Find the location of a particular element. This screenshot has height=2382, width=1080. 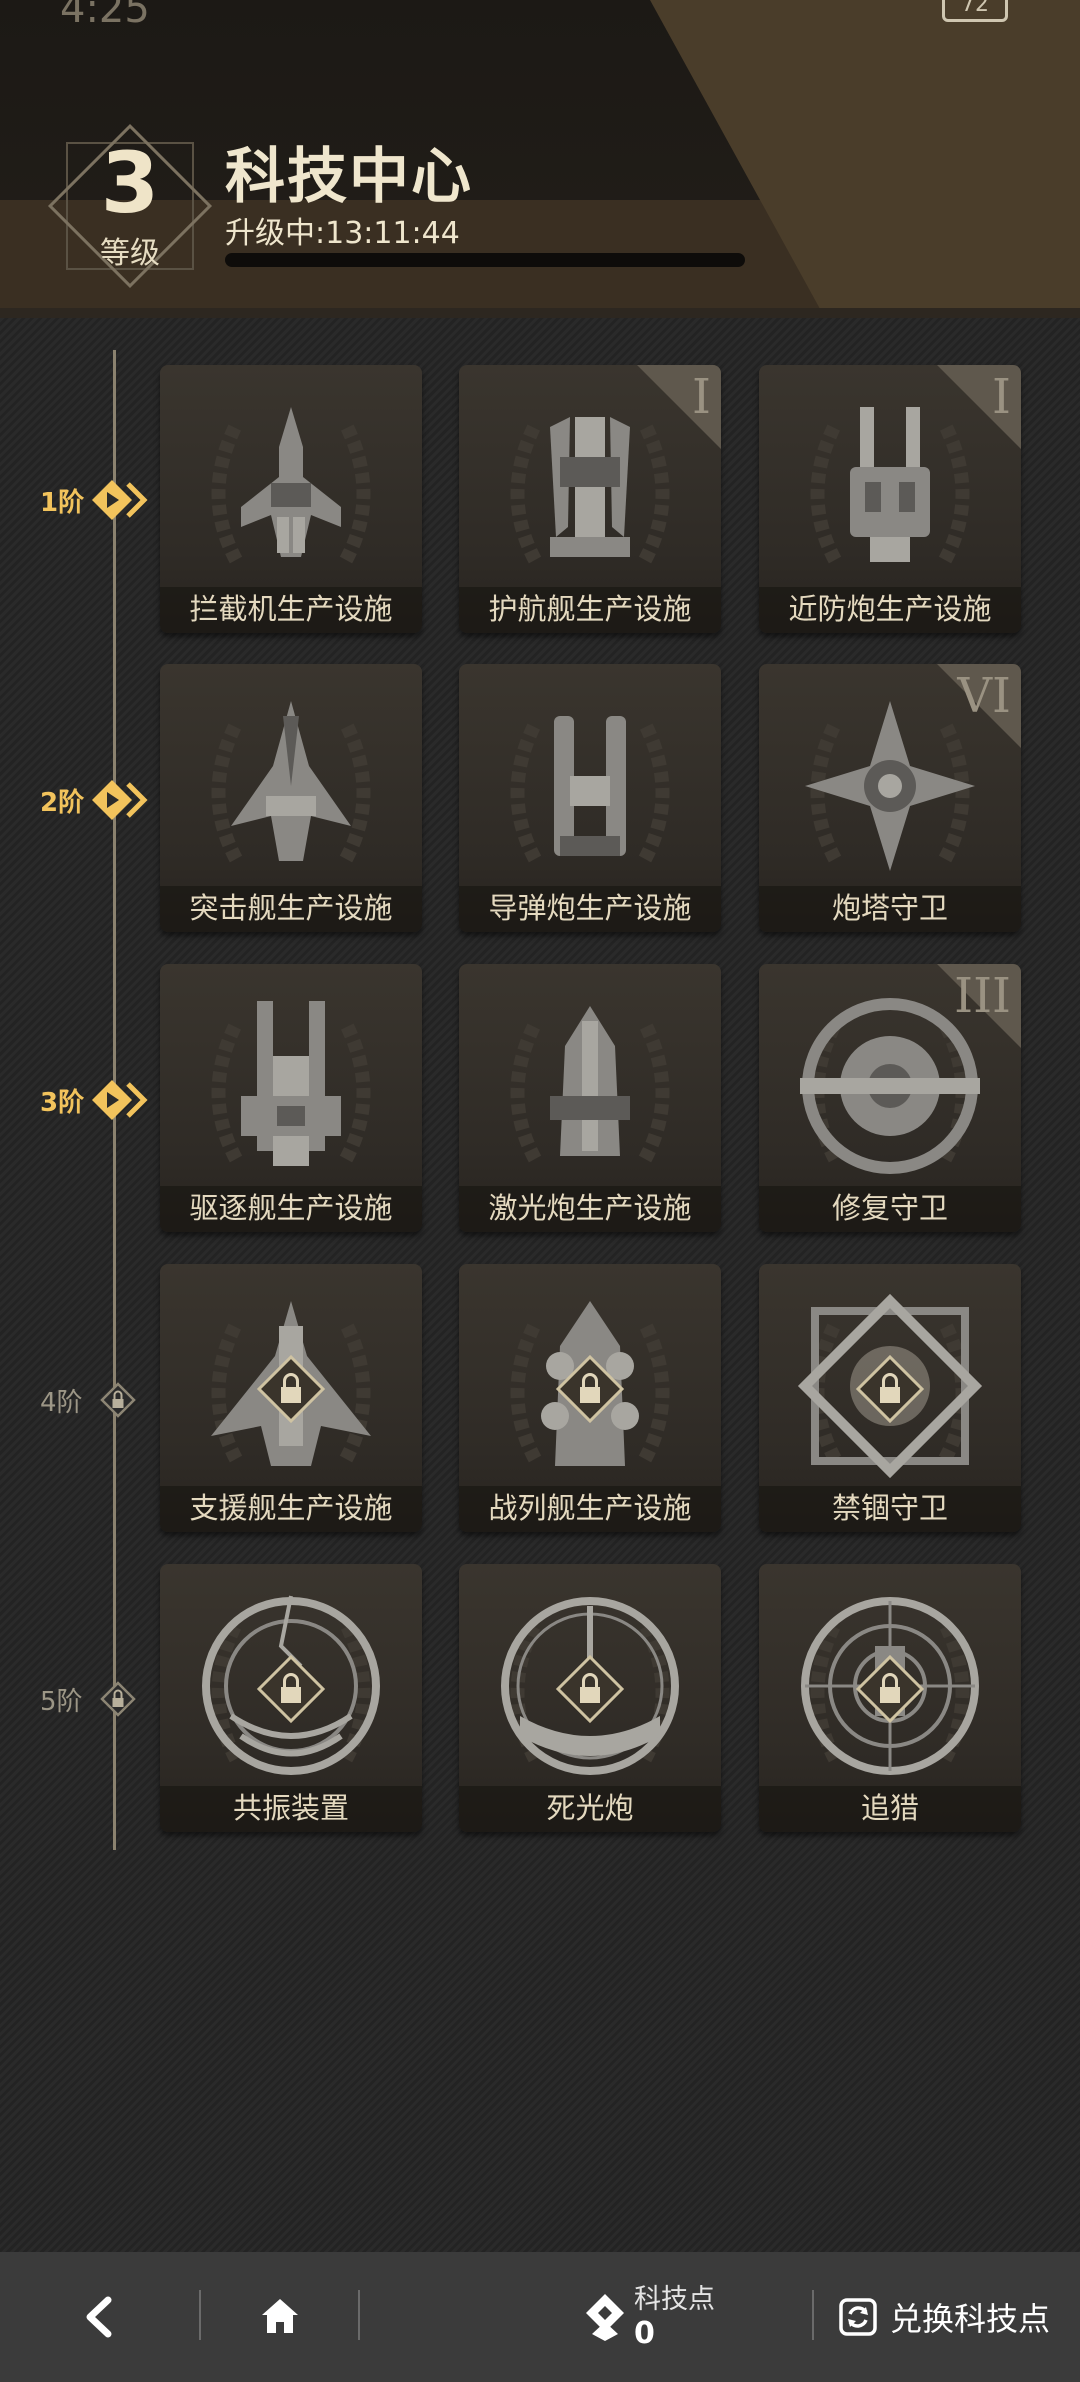

tech-card-name: 拦截机生产设施 is located at coordinates (291, 610).